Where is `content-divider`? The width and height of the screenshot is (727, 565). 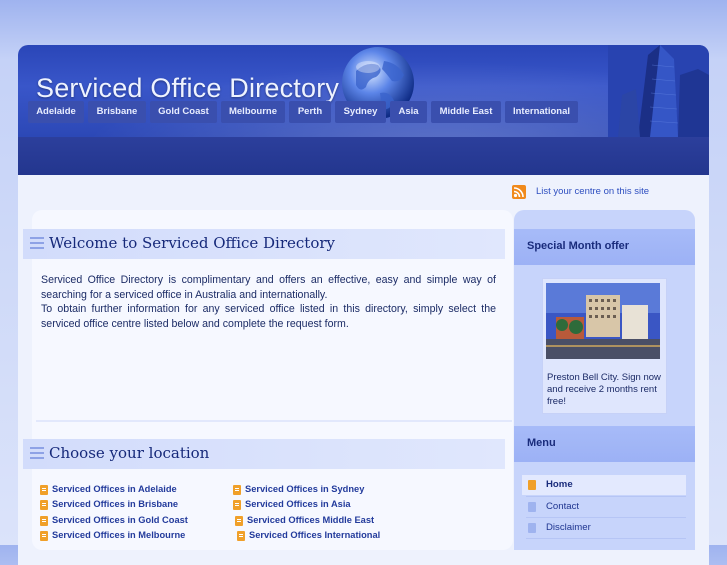
content-divider is located at coordinates (274, 421).